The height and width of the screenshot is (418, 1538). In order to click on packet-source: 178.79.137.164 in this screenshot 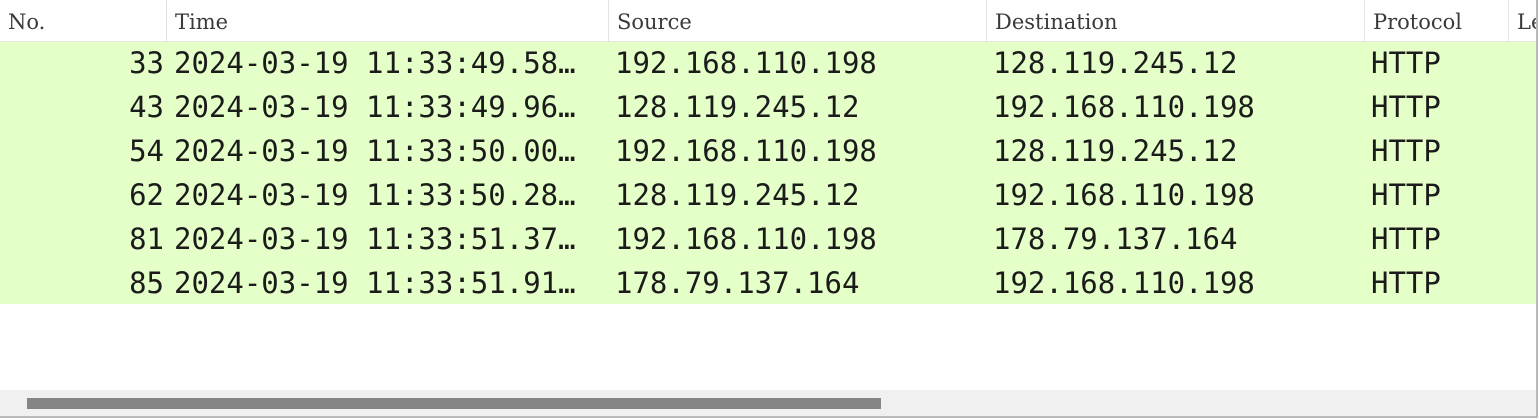, I will do `click(737, 283)`.